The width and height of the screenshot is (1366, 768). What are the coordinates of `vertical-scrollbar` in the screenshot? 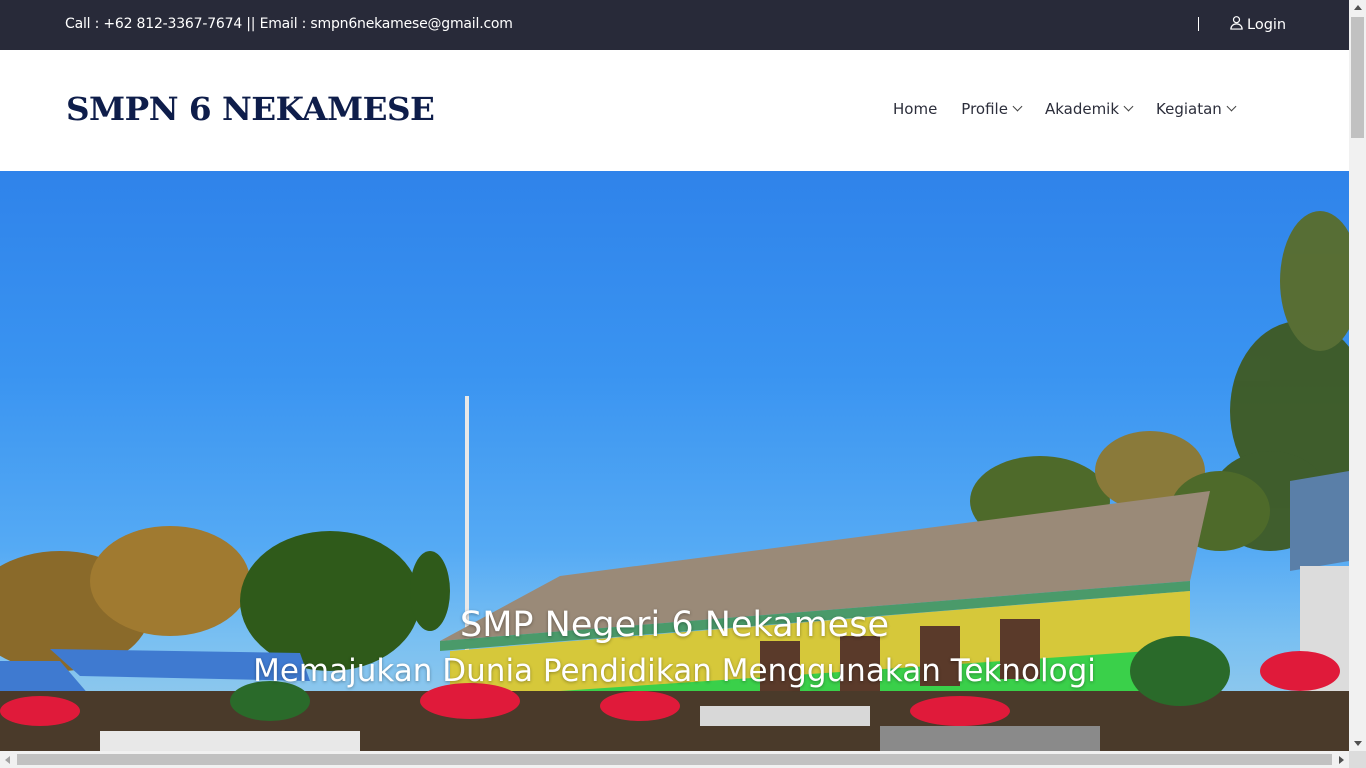 It's located at (1357, 375).